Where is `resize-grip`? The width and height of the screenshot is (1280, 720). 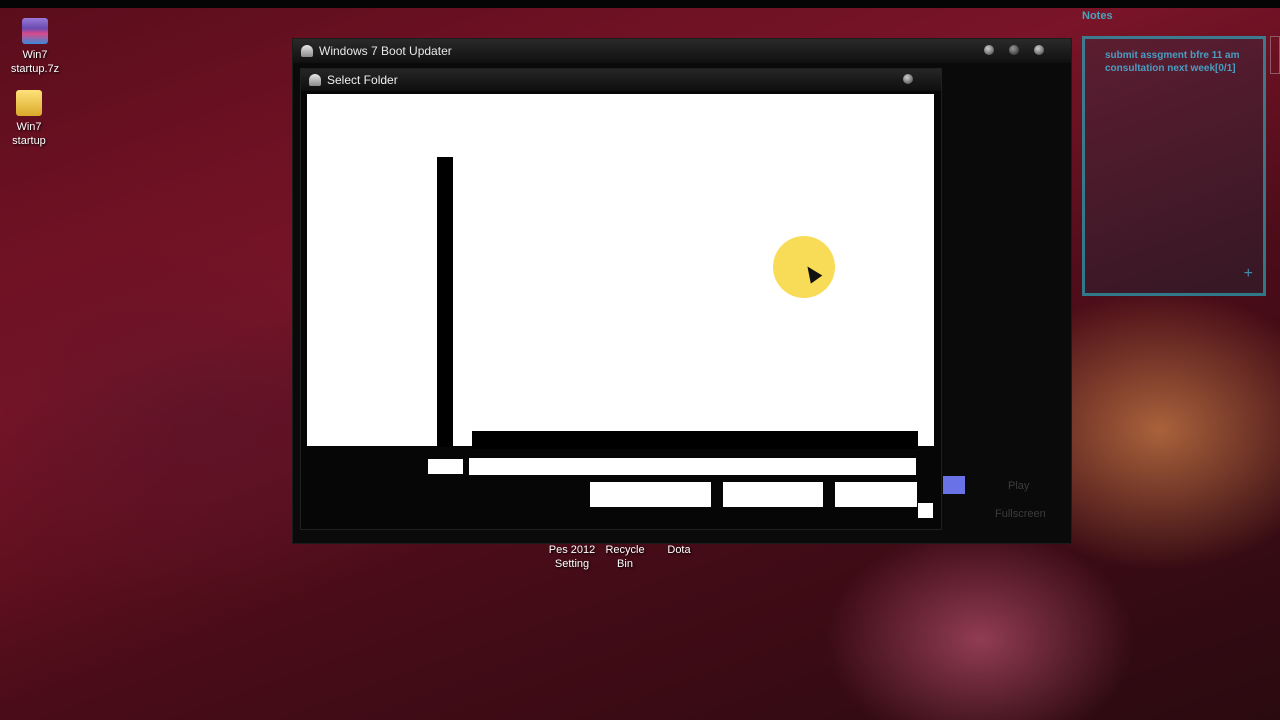
resize-grip is located at coordinates (925, 510).